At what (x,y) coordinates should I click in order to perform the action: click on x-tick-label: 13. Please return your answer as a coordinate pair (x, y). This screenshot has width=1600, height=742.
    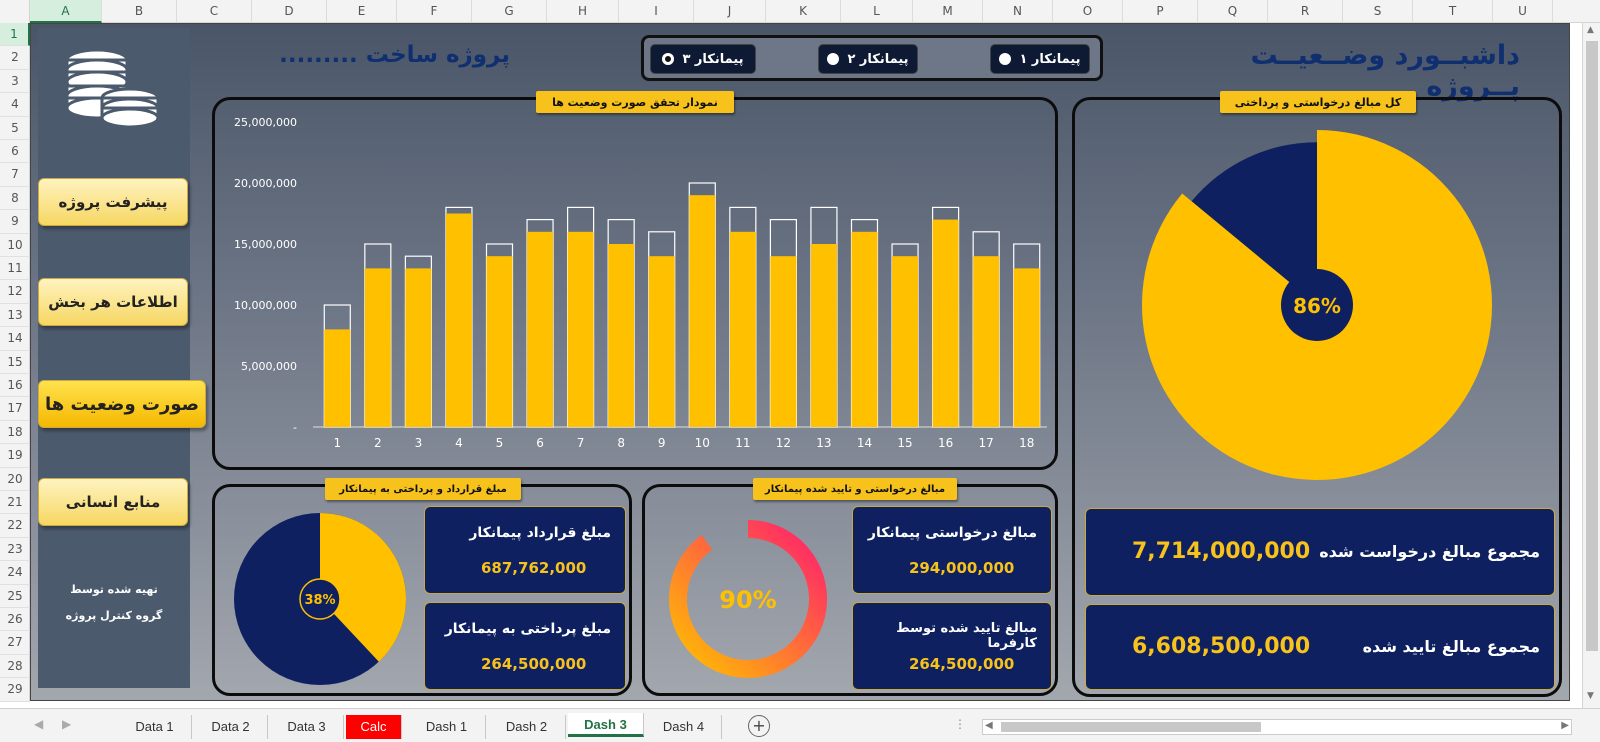
    Looking at the image, I should click on (823, 443).